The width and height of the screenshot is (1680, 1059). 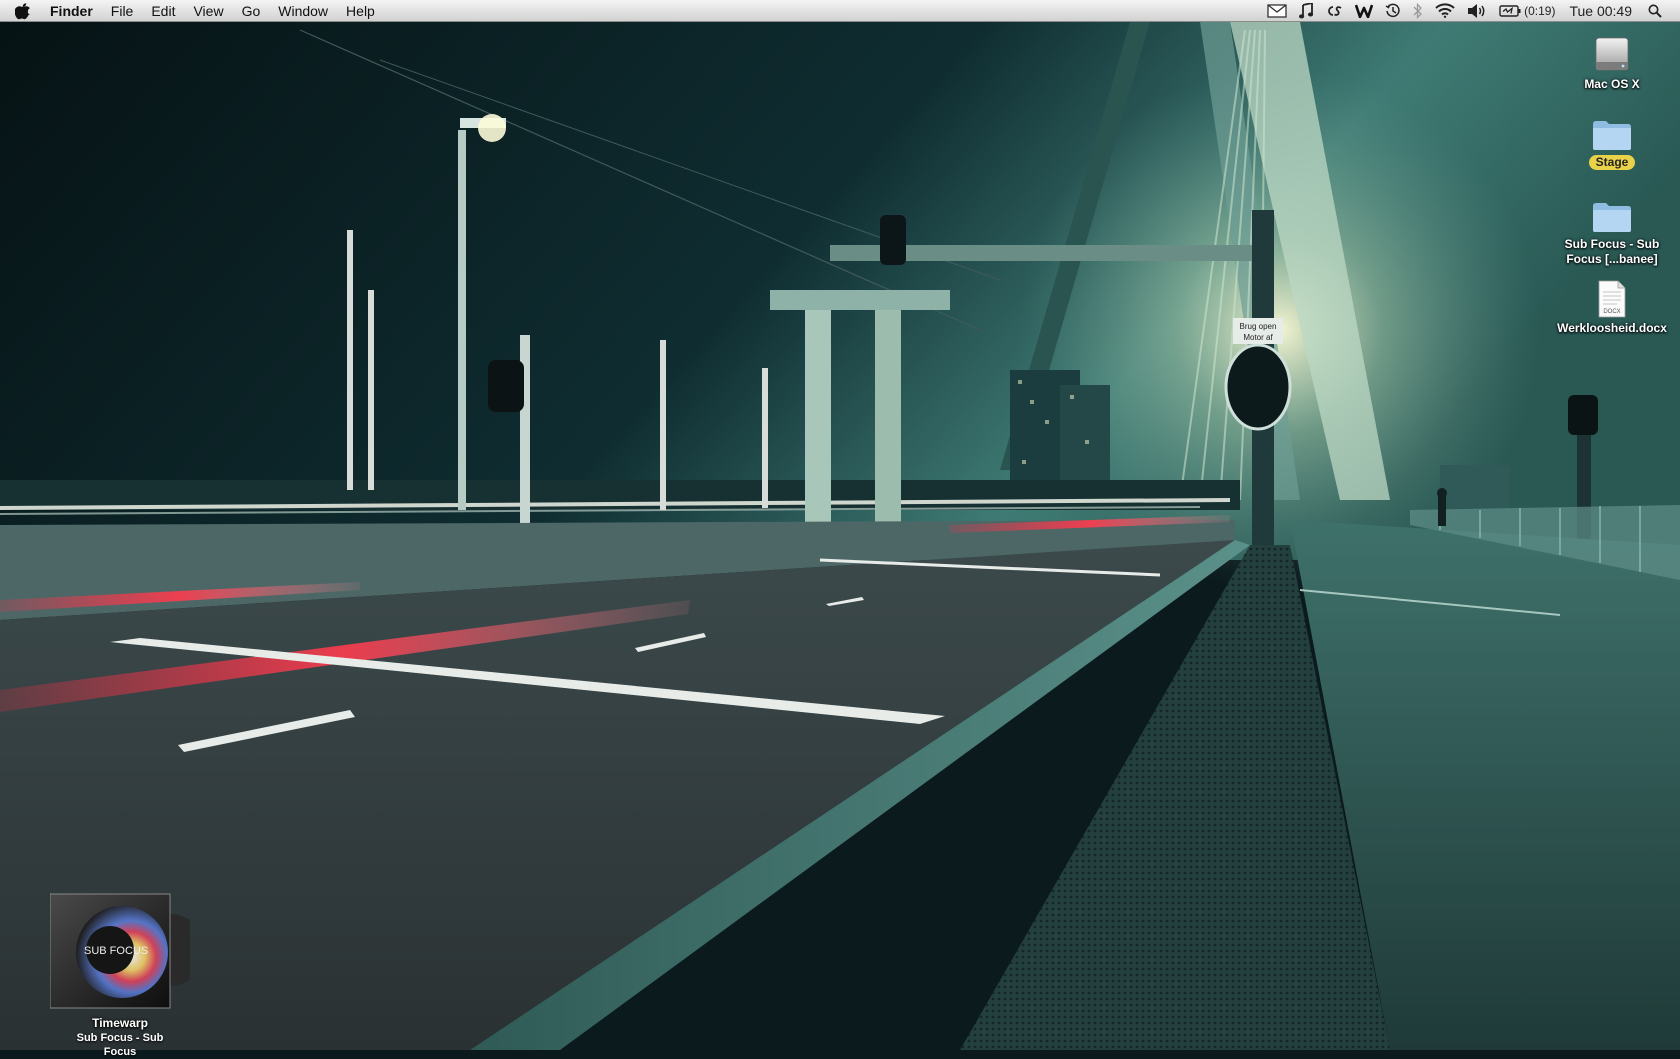 What do you see at coordinates (74, 11) in the screenshot?
I see `app-menu-finder: Finder` at bounding box center [74, 11].